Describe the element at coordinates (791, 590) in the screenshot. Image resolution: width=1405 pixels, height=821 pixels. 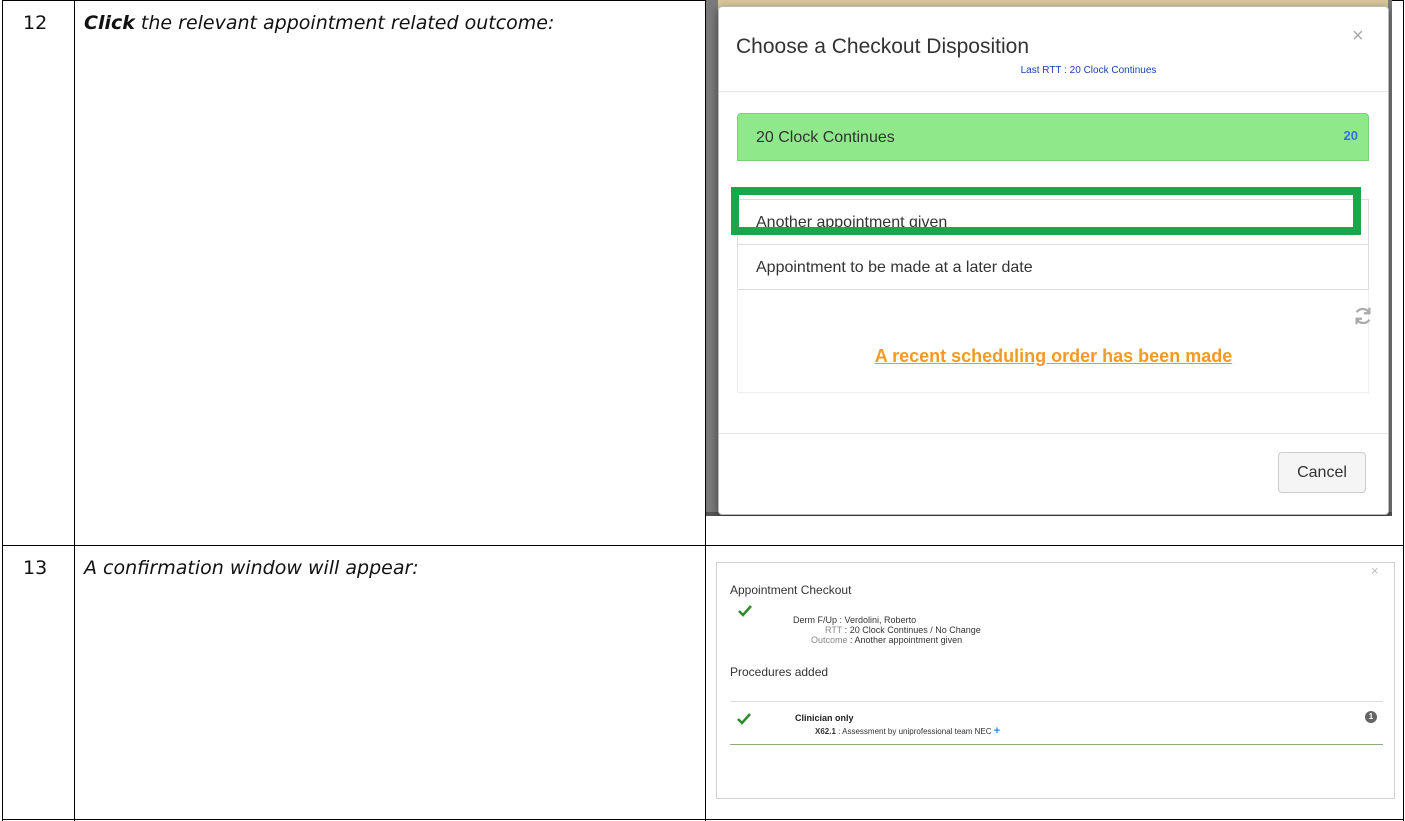
I see `confirmation-title: Appointment Checkout` at that location.